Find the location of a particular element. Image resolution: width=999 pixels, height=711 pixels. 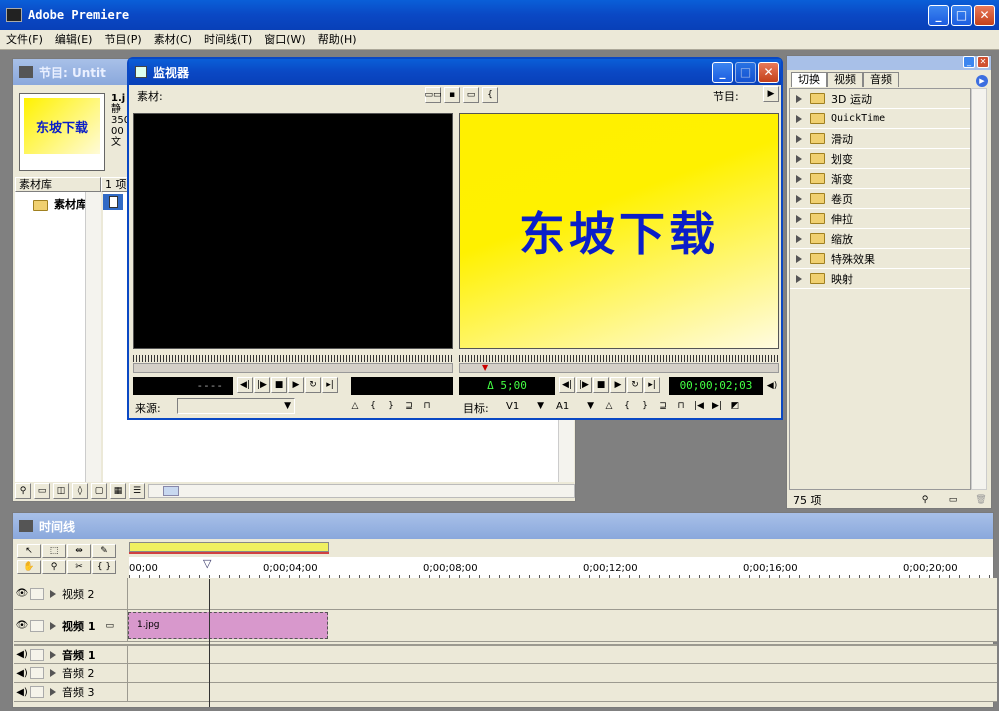

program-menu-arrow-icon: ▶ is located at coordinates (771, 94).